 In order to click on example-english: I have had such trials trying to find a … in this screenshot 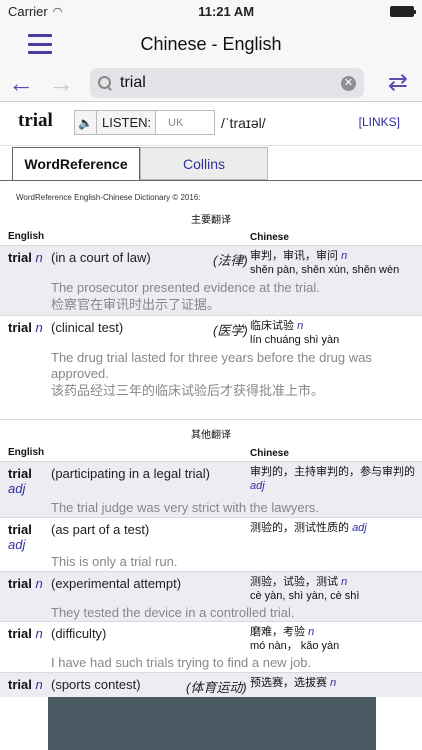, I will do `click(181, 662)`.